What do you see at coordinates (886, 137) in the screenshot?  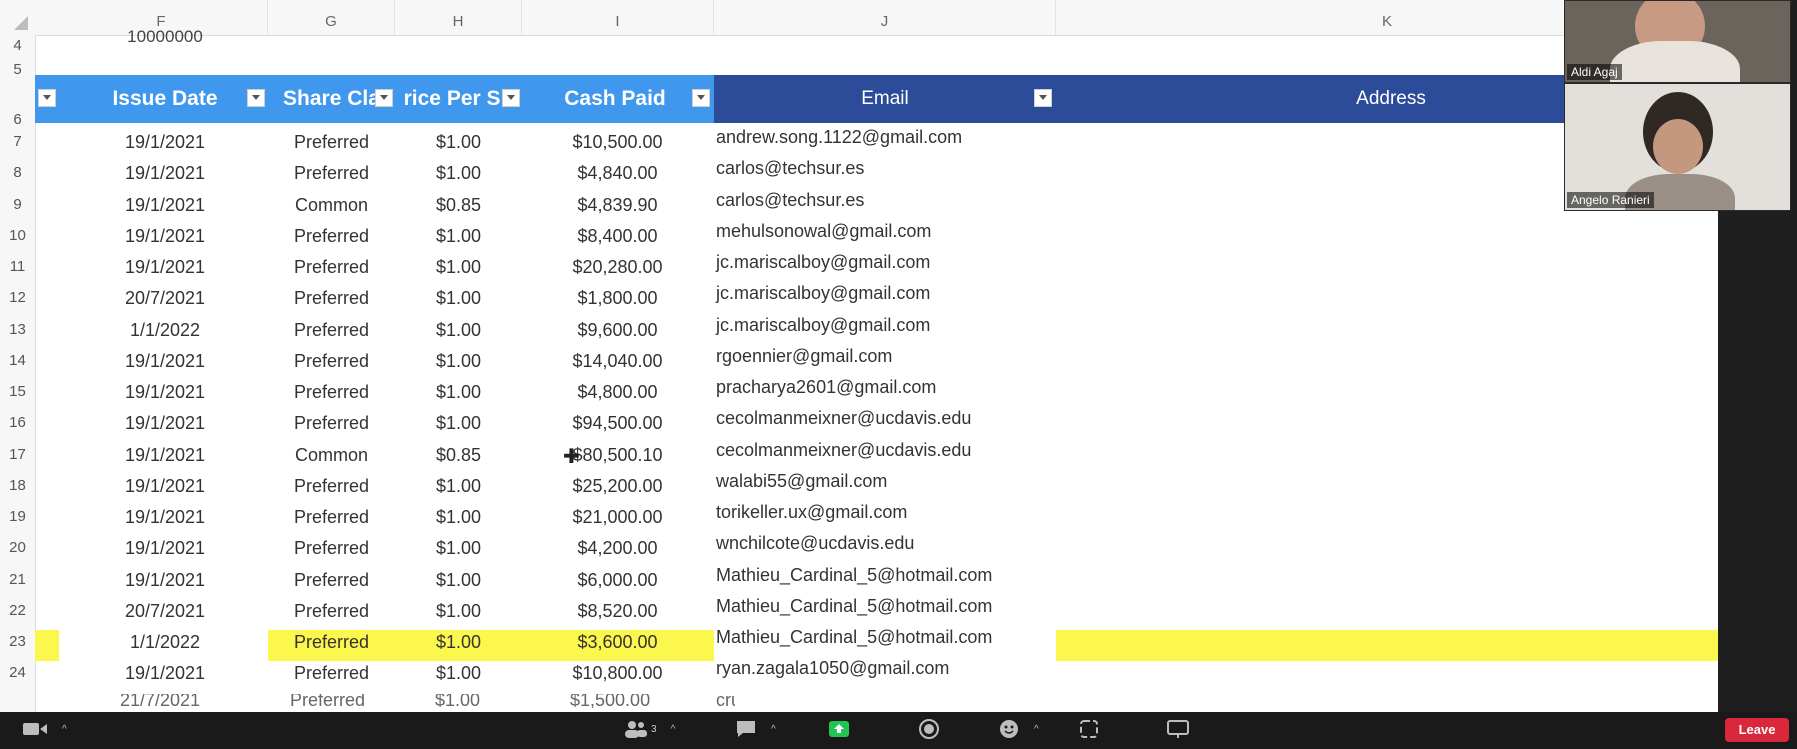 I see `cell-email: andrew.song.1122@gmail.com` at bounding box center [886, 137].